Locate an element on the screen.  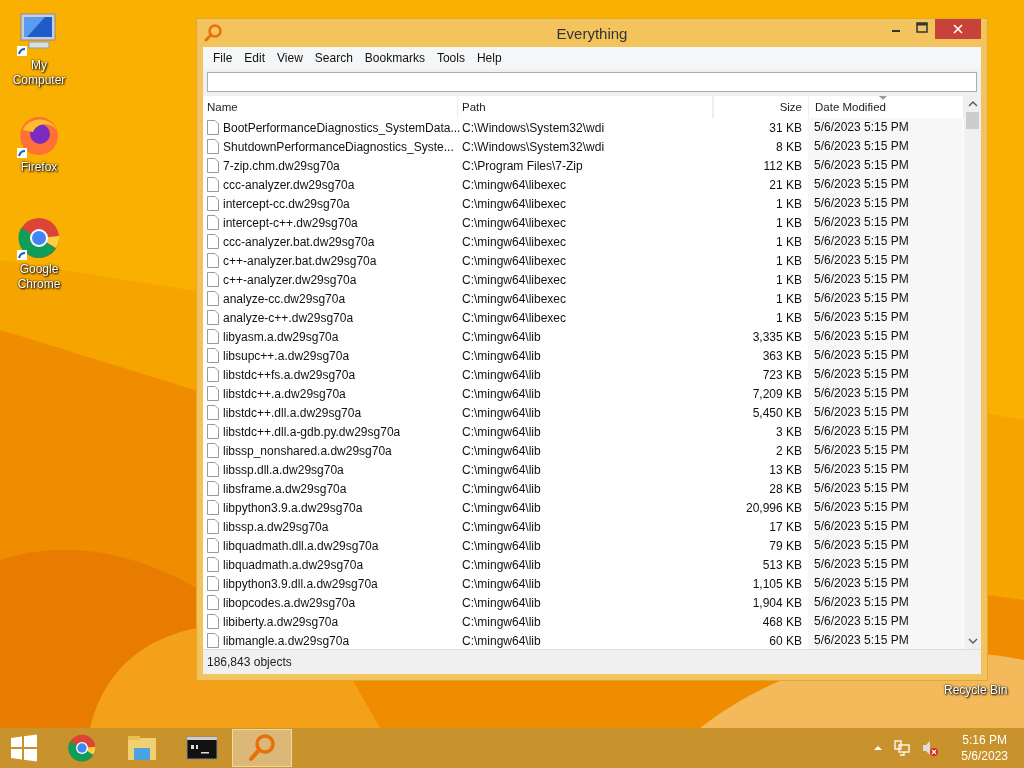
file-name: analyze-cc.dw29sg70a is located at coordinates (284, 298).